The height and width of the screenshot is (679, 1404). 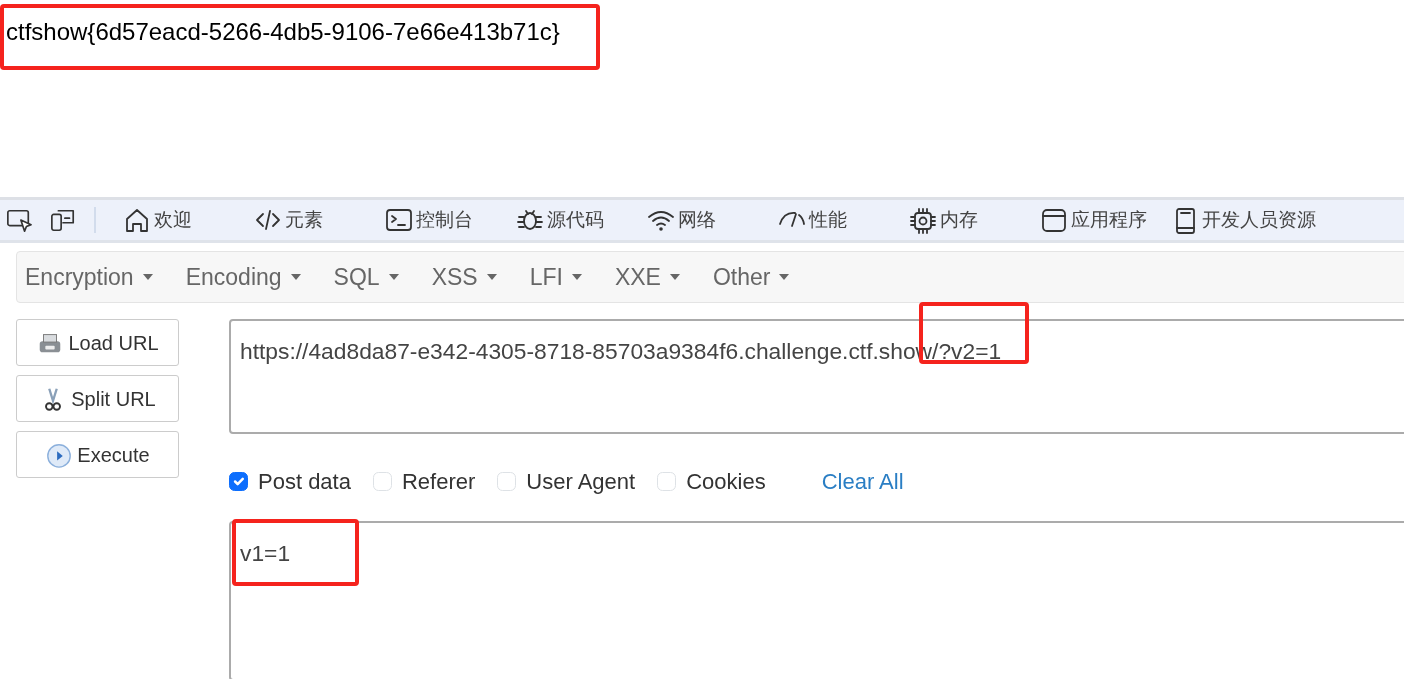 I want to click on devtools-tab: 欢迎, so click(x=187, y=220).